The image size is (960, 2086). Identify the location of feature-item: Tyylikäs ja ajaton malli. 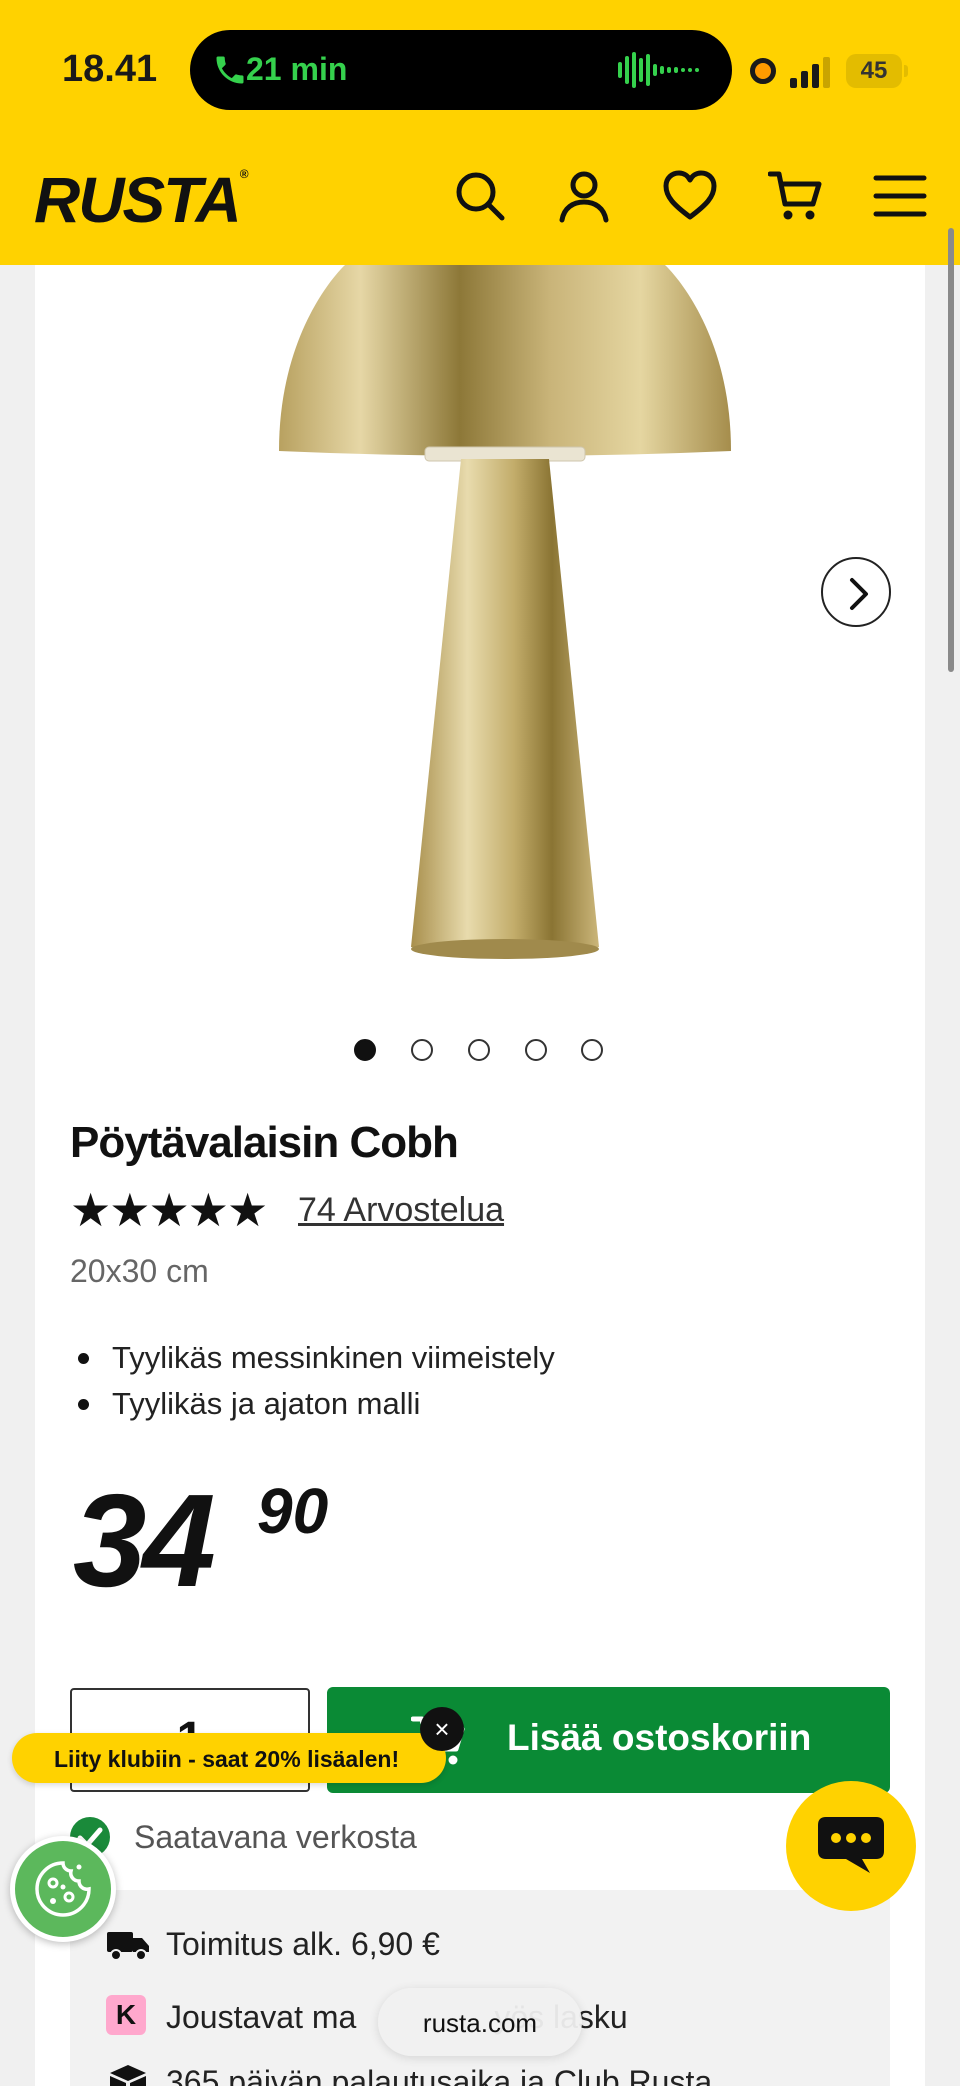
(312, 1404).